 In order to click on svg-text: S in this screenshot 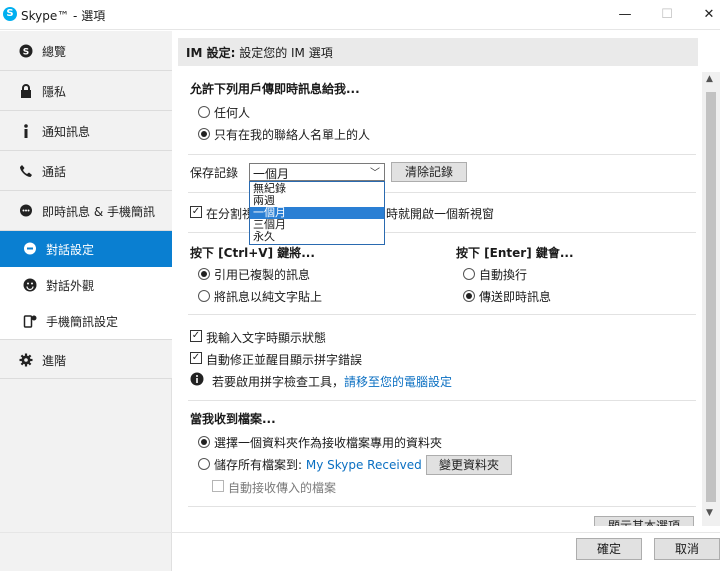, I will do `click(26, 53)`.